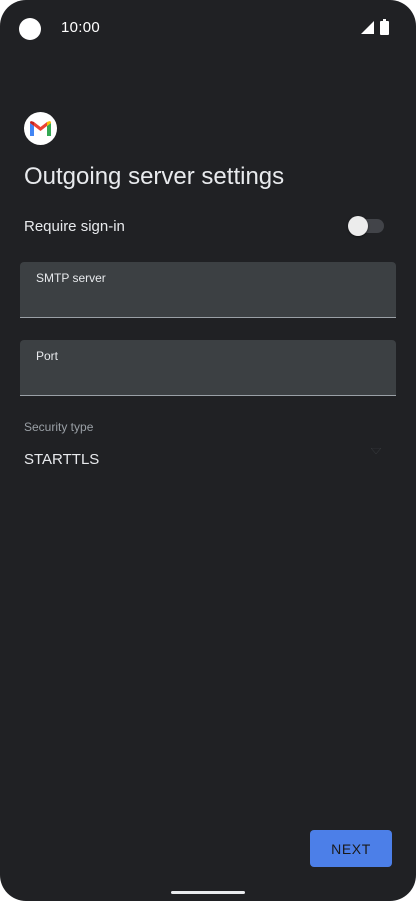 The width and height of the screenshot is (416, 901). Describe the element at coordinates (47, 356) in the screenshot. I see `port-label: Port` at that location.